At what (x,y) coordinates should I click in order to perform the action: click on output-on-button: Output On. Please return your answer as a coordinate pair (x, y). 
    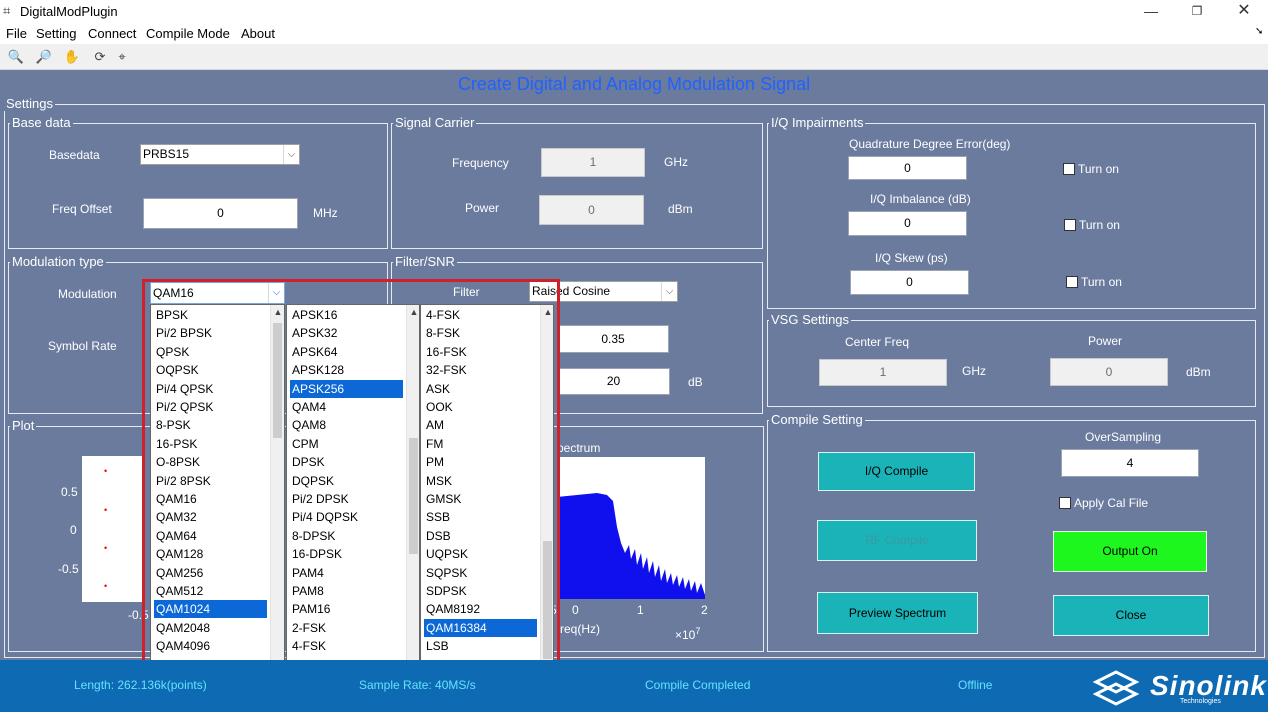
    Looking at the image, I should click on (1130, 551).